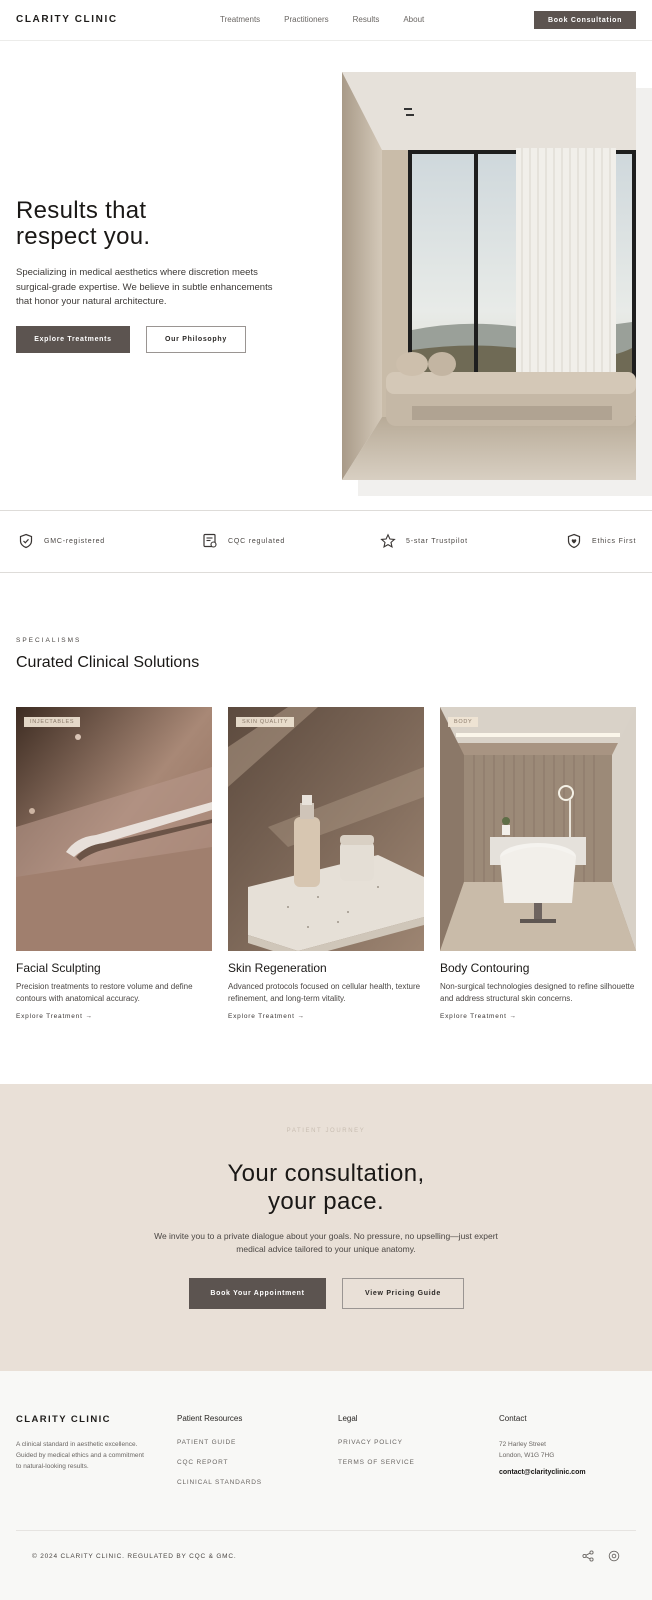 This screenshot has width=652, height=1600. I want to click on consultation-title-line-2: your pace., so click(326, 1201).